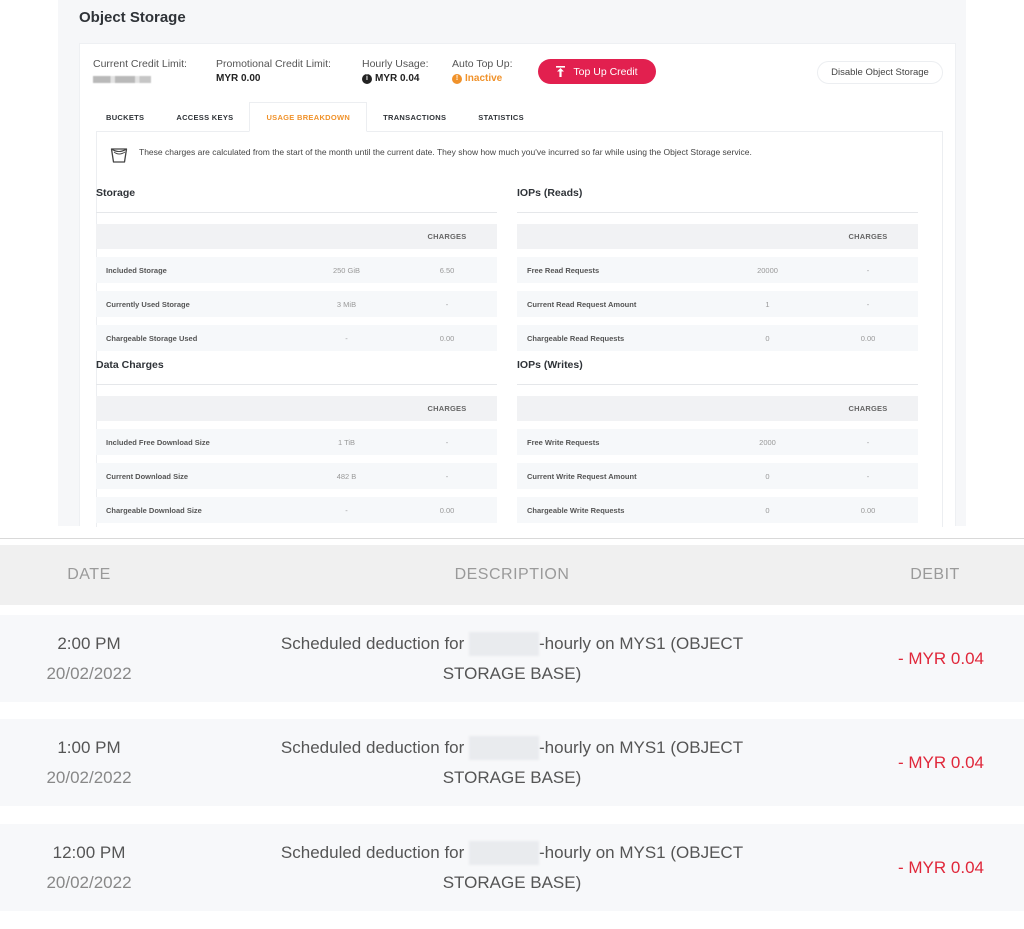 Image resolution: width=1024 pixels, height=929 pixels. What do you see at coordinates (125, 117) in the screenshot?
I see `tab-buckets: BUCKETS` at bounding box center [125, 117].